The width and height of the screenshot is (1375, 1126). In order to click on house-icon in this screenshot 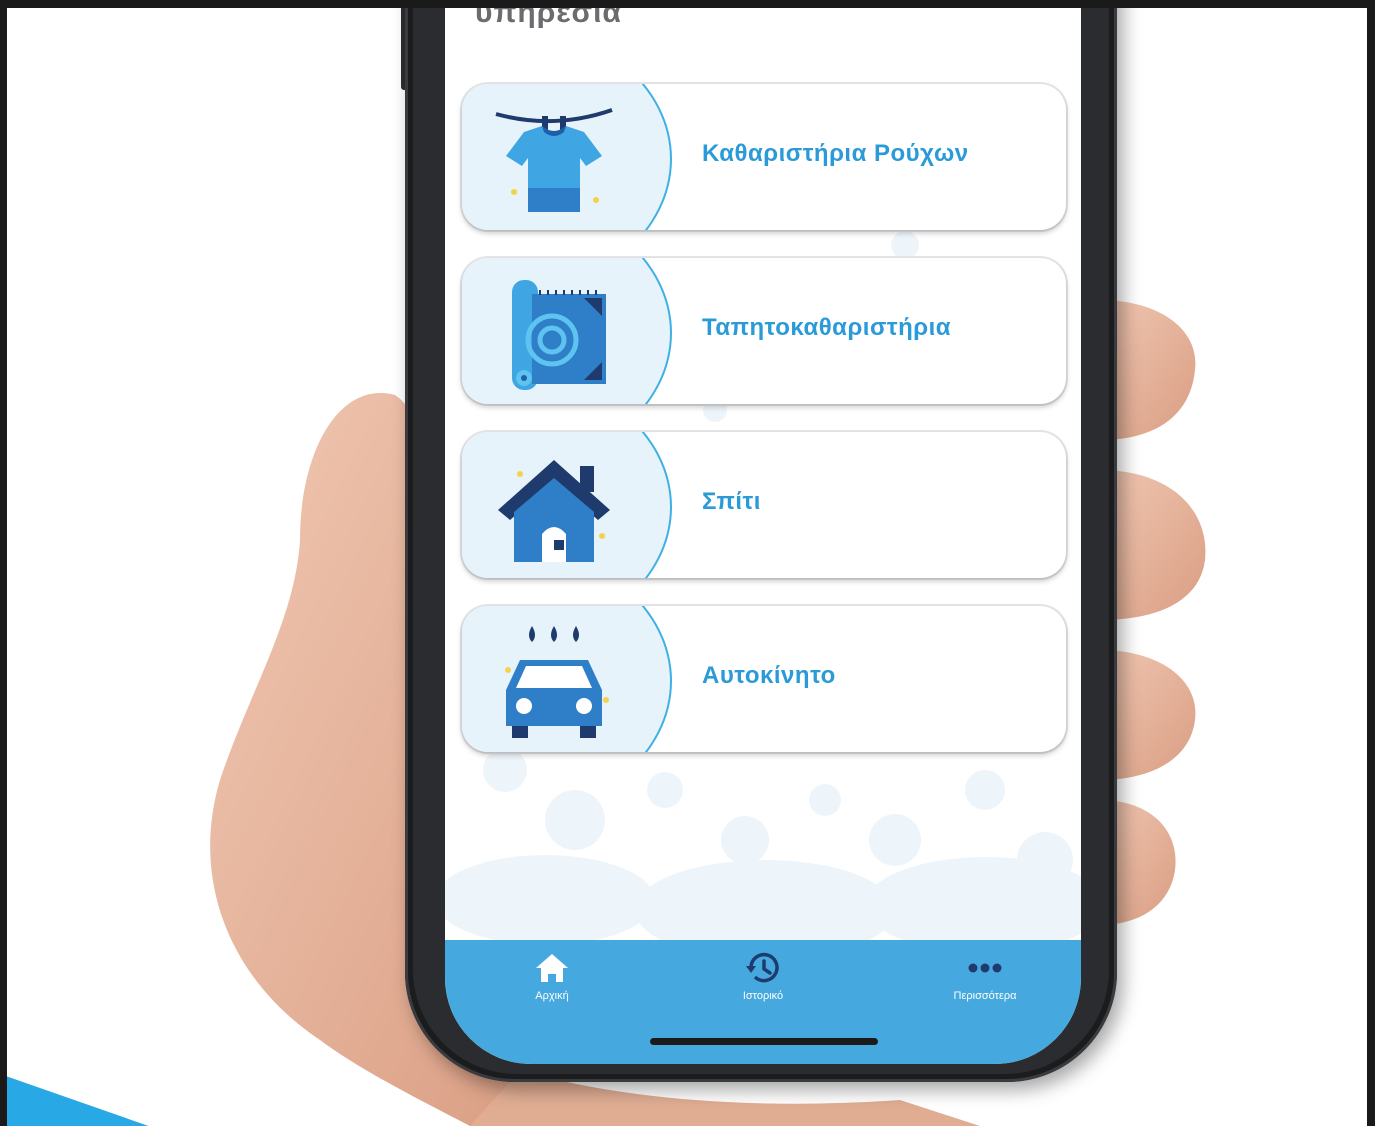, I will do `click(554, 511)`.